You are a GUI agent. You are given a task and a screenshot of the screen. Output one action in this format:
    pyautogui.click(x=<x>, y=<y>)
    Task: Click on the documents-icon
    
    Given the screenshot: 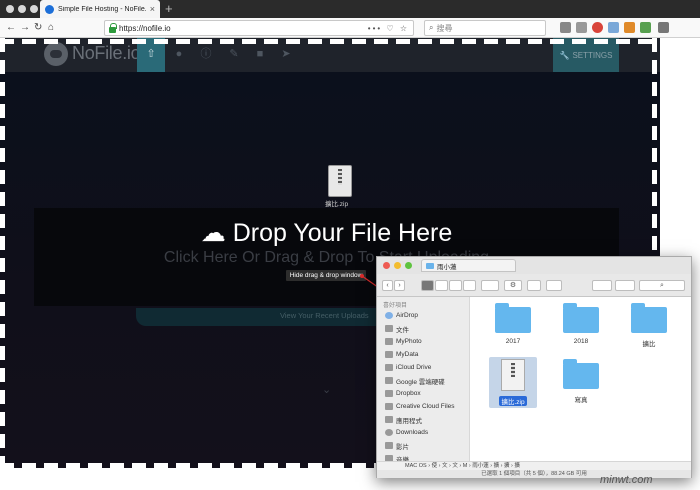 What is the action you would take?
    pyautogui.click(x=389, y=328)
    